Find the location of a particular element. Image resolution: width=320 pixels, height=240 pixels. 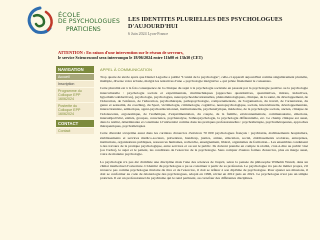

epp-logo: ÉCOLE DE PSYCHOLOGUES PRATICIENS is located at coordinates (72, 24).